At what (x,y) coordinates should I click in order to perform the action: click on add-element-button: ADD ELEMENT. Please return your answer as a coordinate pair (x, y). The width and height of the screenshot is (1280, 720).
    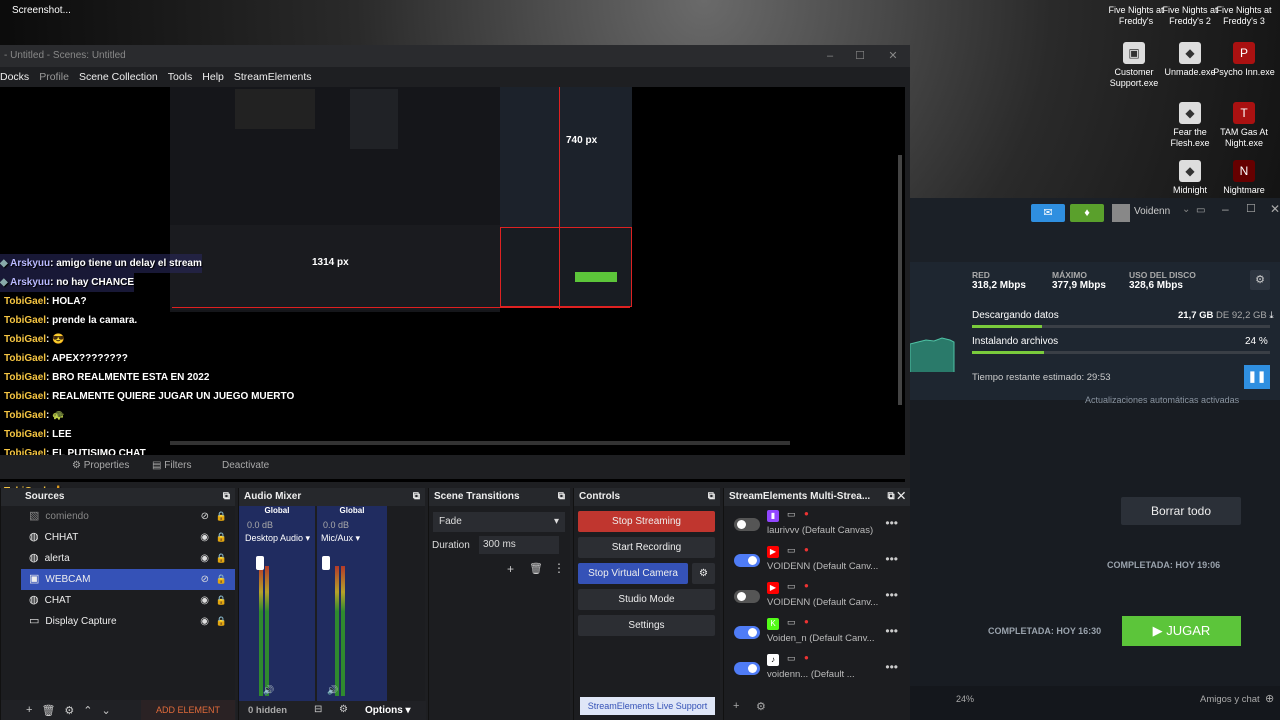
    Looking at the image, I should click on (188, 710).